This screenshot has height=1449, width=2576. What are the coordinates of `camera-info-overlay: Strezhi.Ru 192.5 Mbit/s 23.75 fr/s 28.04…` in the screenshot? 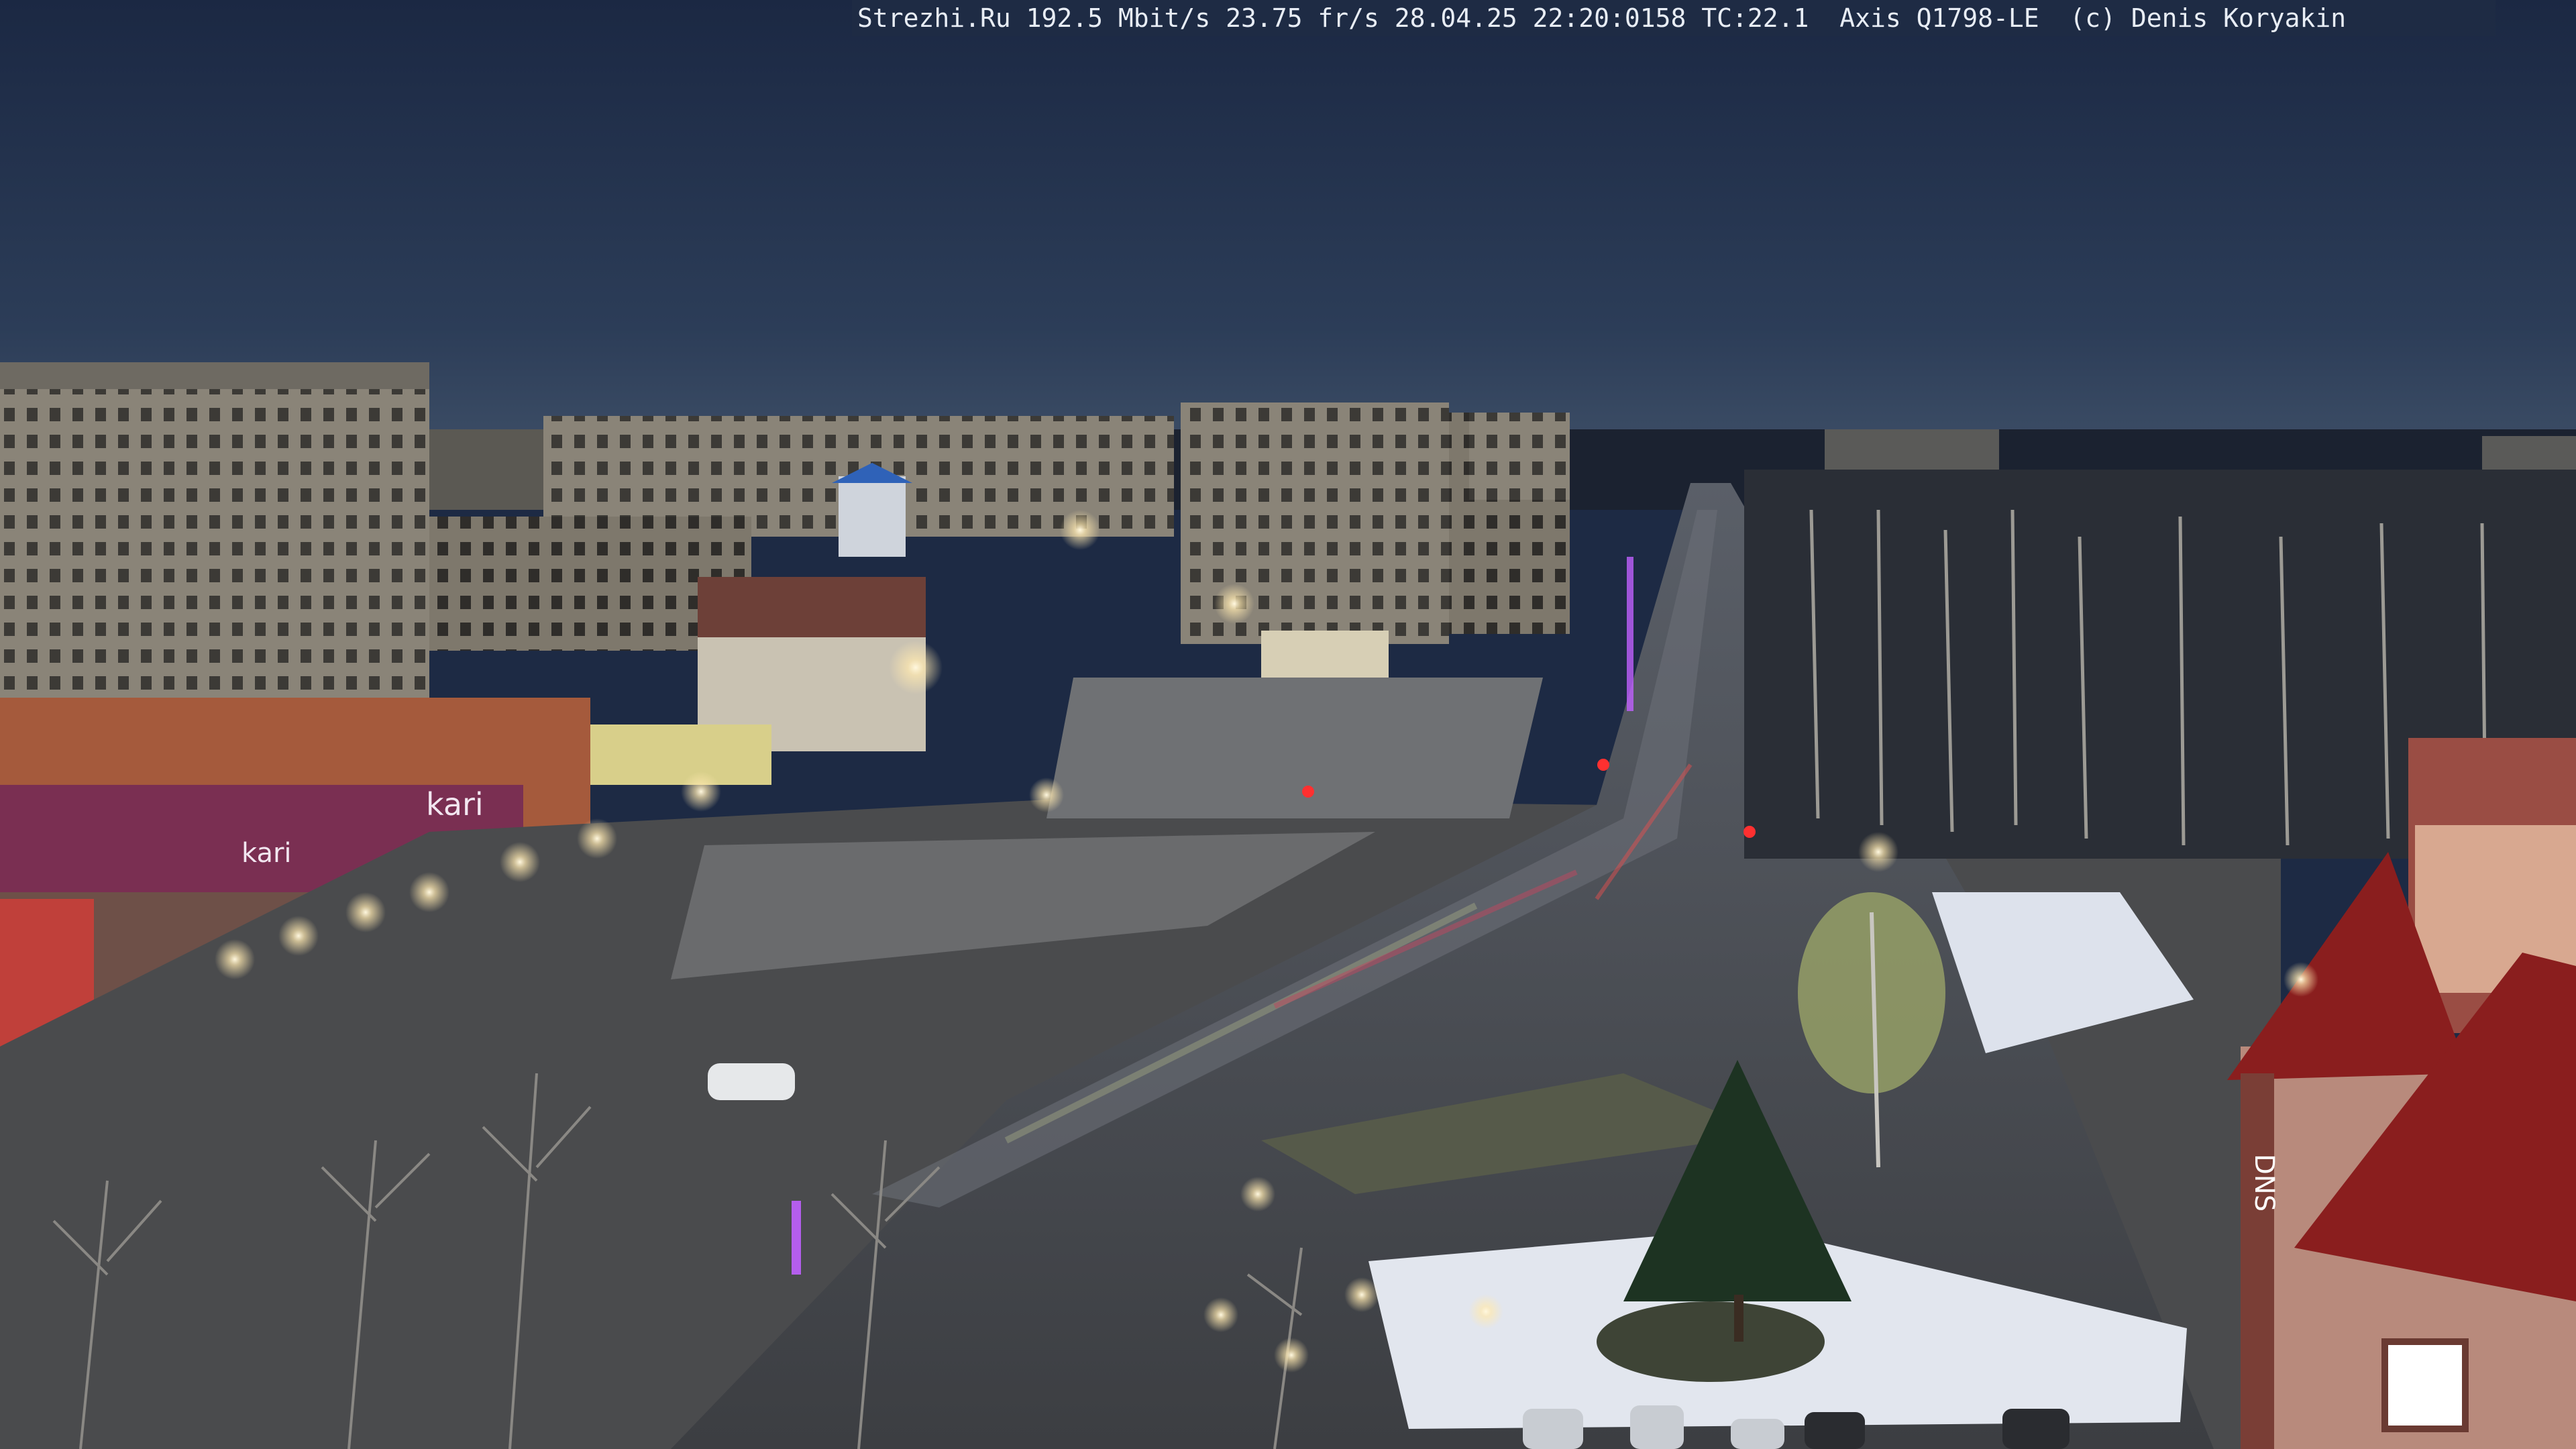 It's located at (1674, 18).